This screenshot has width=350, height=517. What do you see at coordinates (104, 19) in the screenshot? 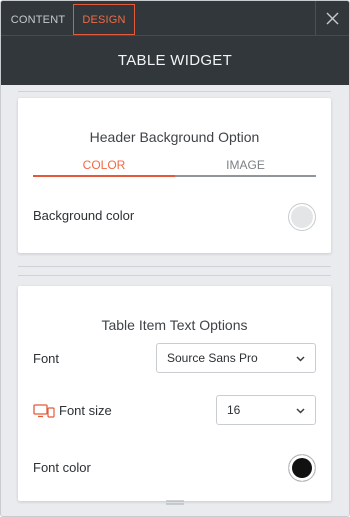
I see `tab-design: DESIGN` at bounding box center [104, 19].